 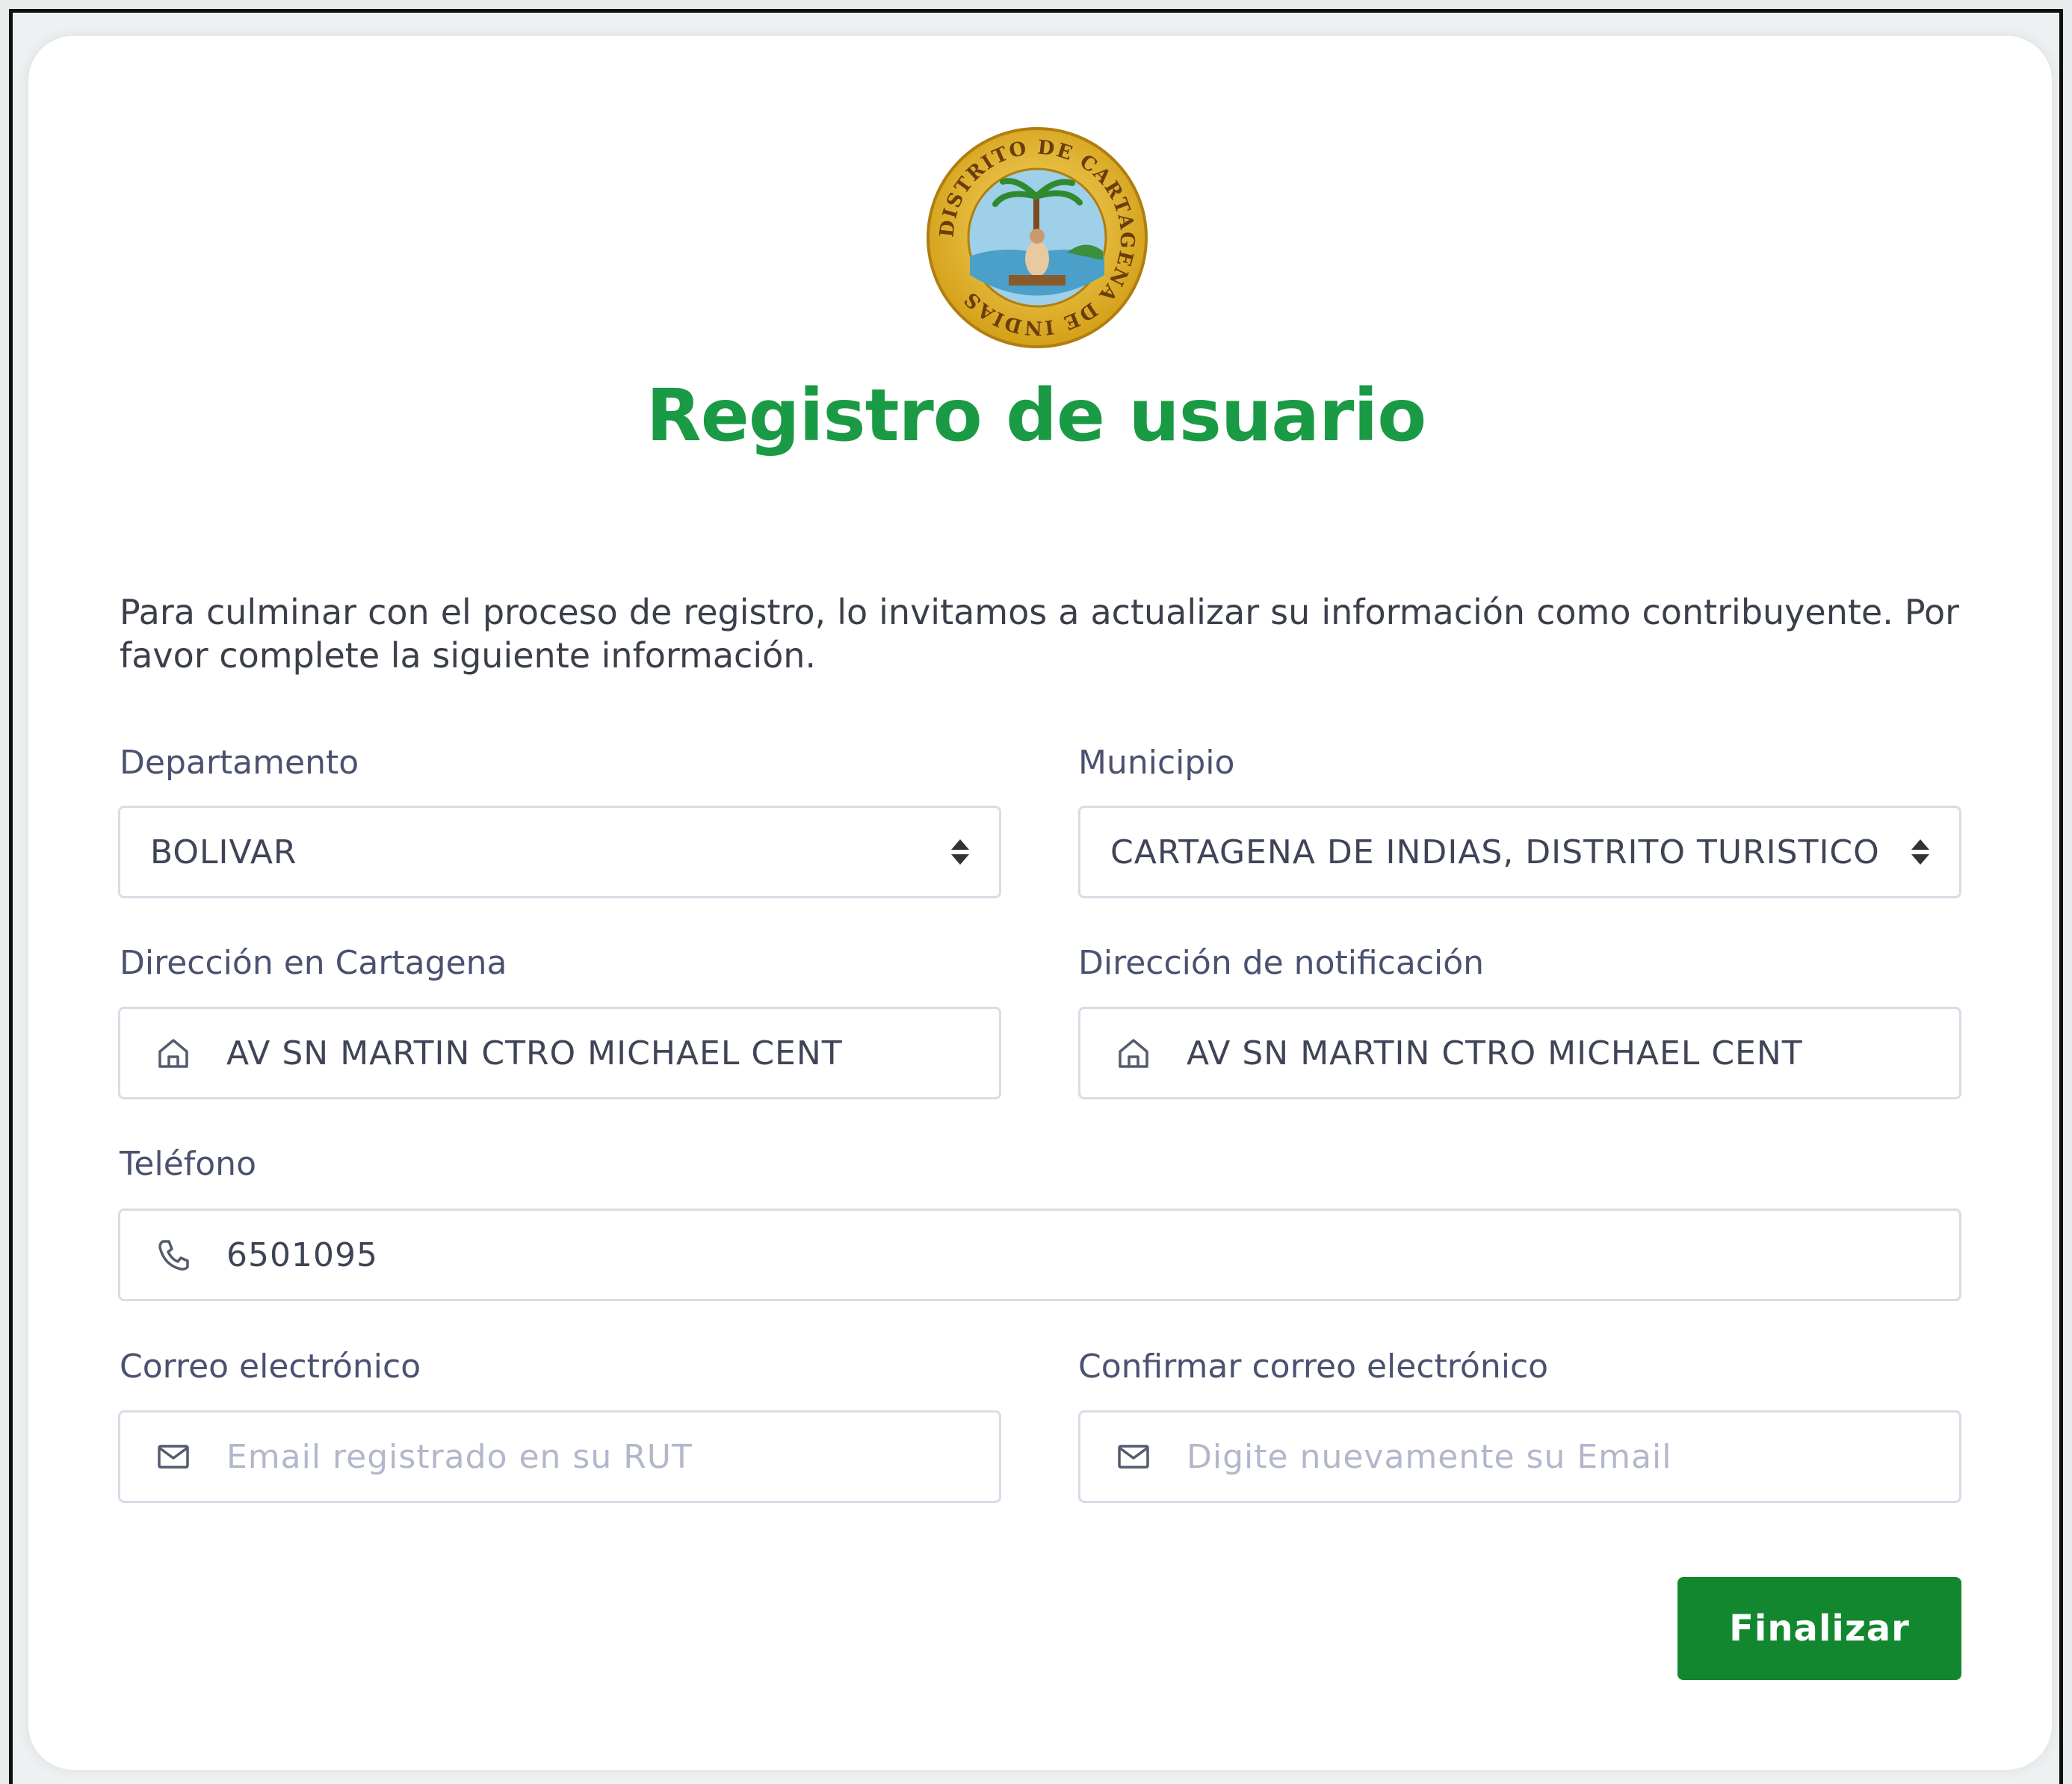 What do you see at coordinates (1039, 1255) in the screenshot?
I see `telefono-input: 6501095` at bounding box center [1039, 1255].